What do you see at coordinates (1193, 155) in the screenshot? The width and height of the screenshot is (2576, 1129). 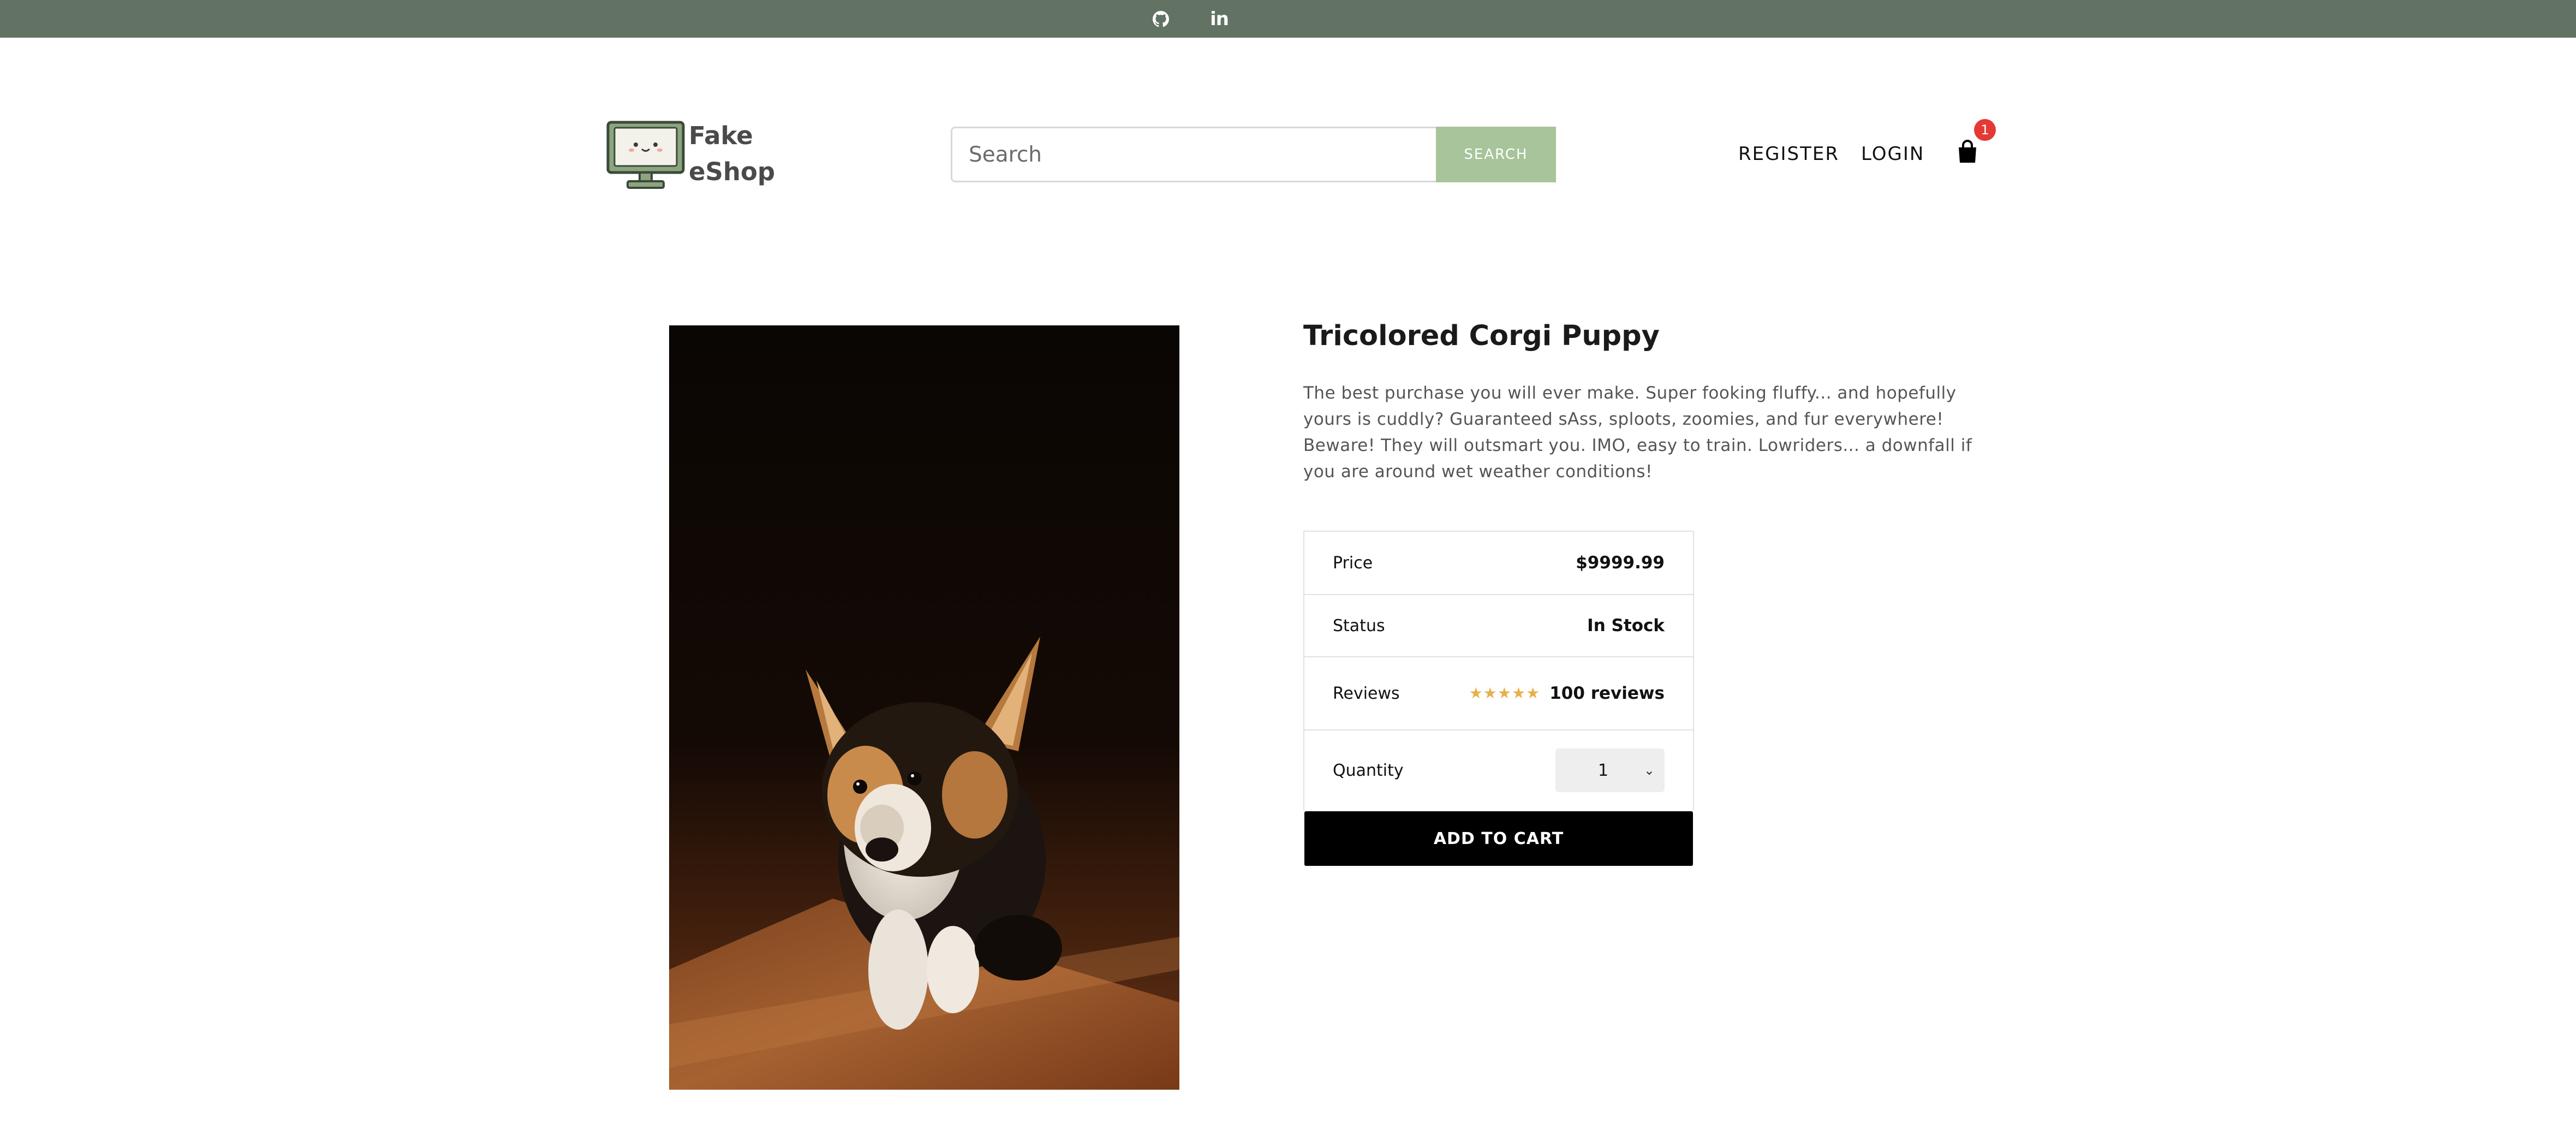 I see `search-input` at bounding box center [1193, 155].